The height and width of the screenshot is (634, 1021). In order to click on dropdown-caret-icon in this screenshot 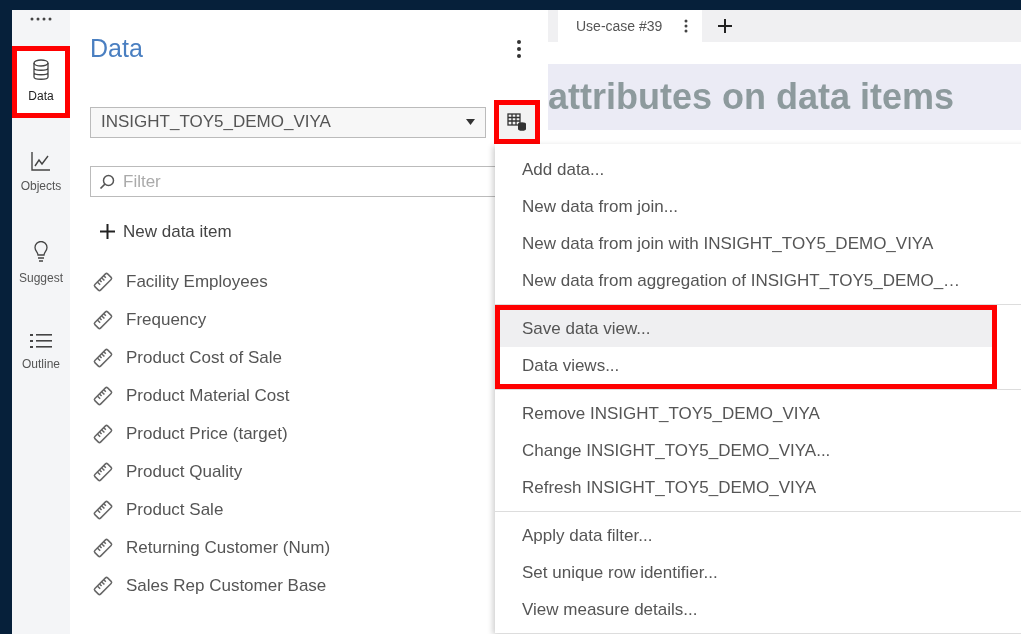, I will do `click(470, 122)`.